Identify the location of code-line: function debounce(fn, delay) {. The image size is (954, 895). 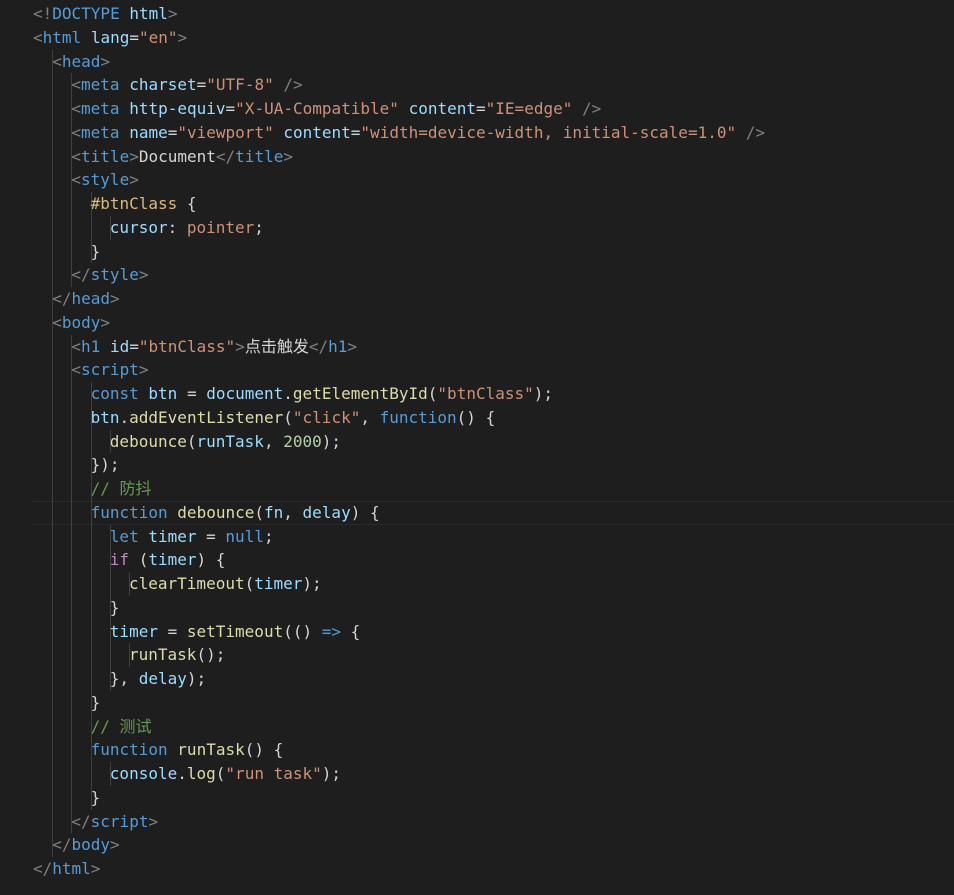
(493, 512).